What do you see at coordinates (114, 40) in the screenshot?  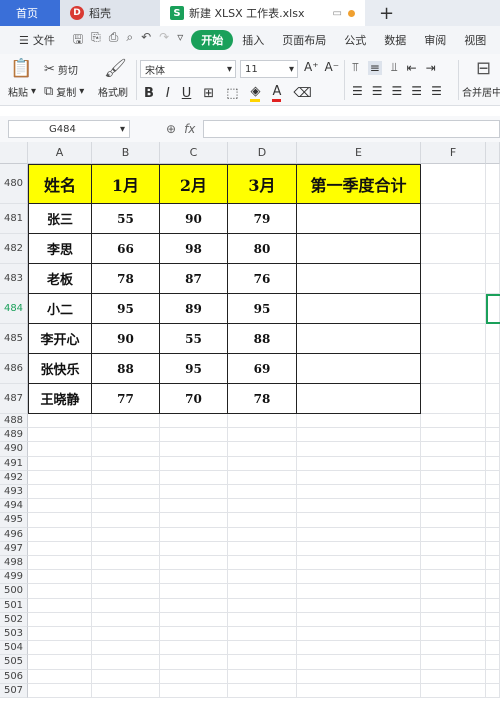 I see `print-icon: ⎙` at bounding box center [114, 40].